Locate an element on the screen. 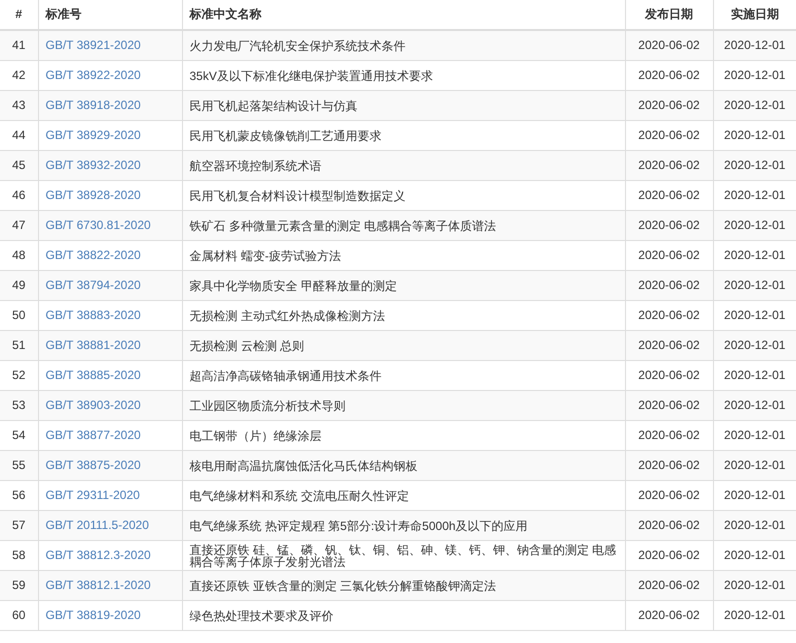  standard-name-cell: 民用飞机起落架结构设计与仿真 is located at coordinates (403, 105).